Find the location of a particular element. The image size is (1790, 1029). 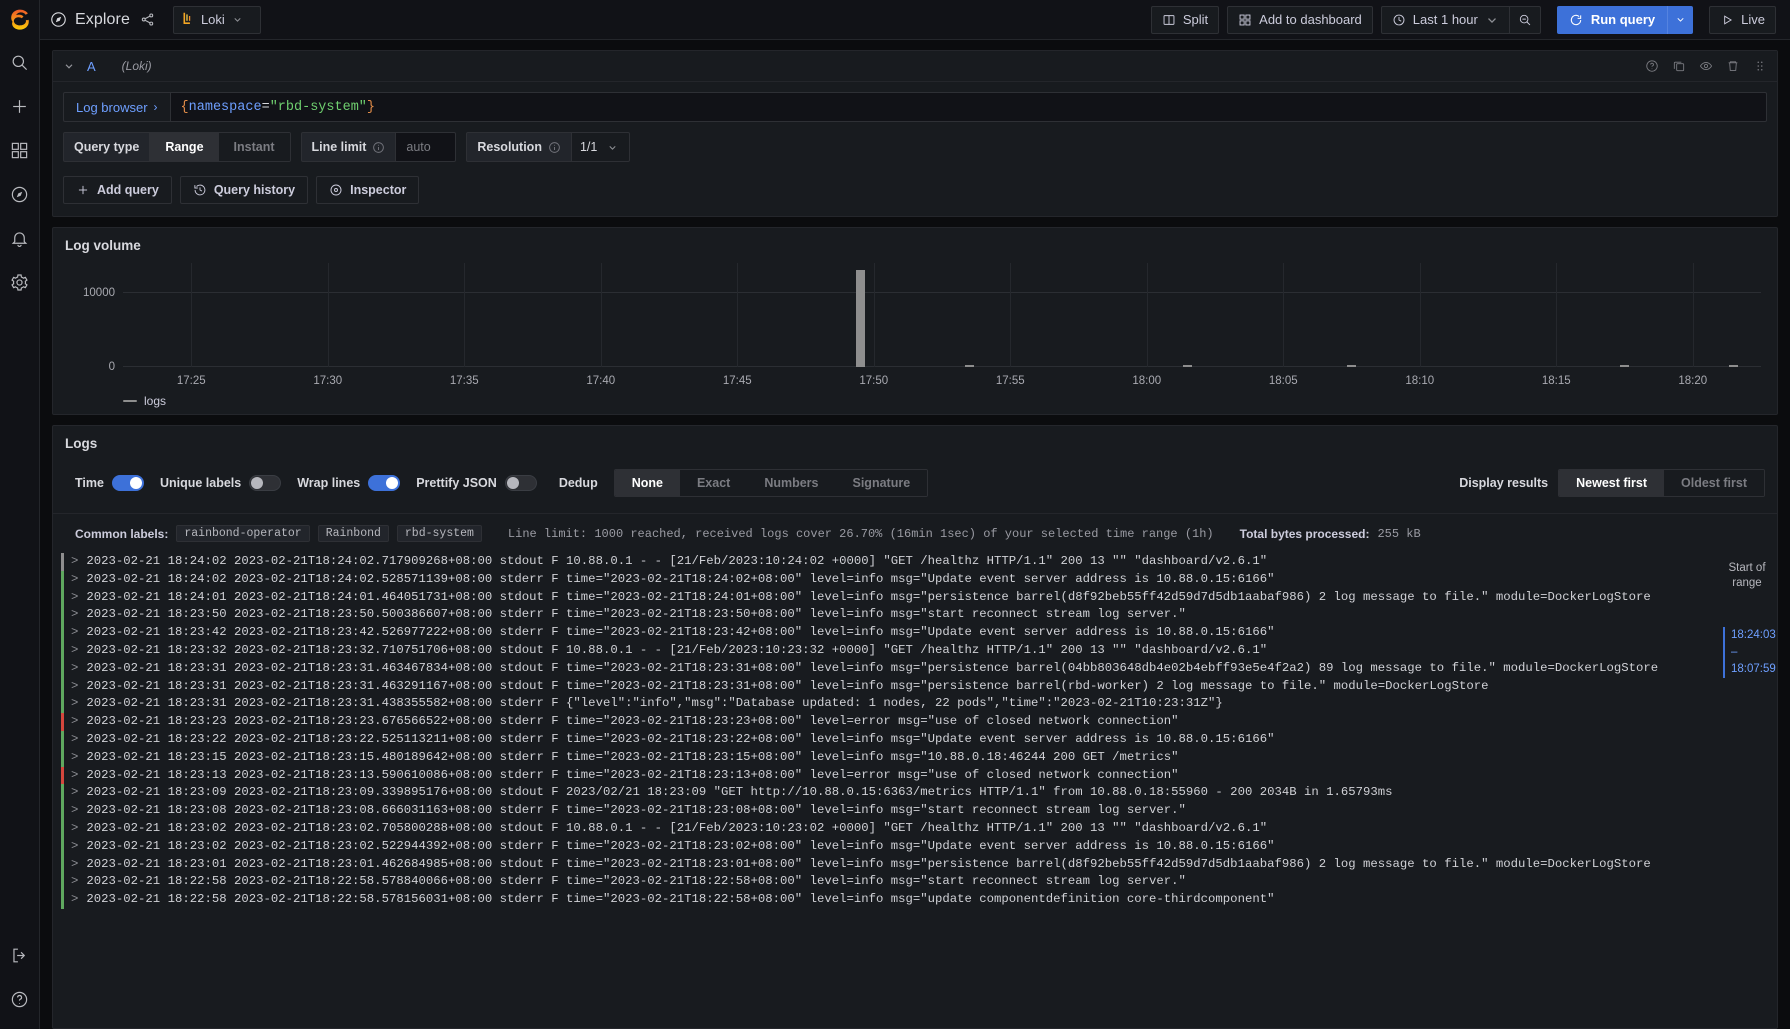

inspector-button: Inspector is located at coordinates (368, 190).